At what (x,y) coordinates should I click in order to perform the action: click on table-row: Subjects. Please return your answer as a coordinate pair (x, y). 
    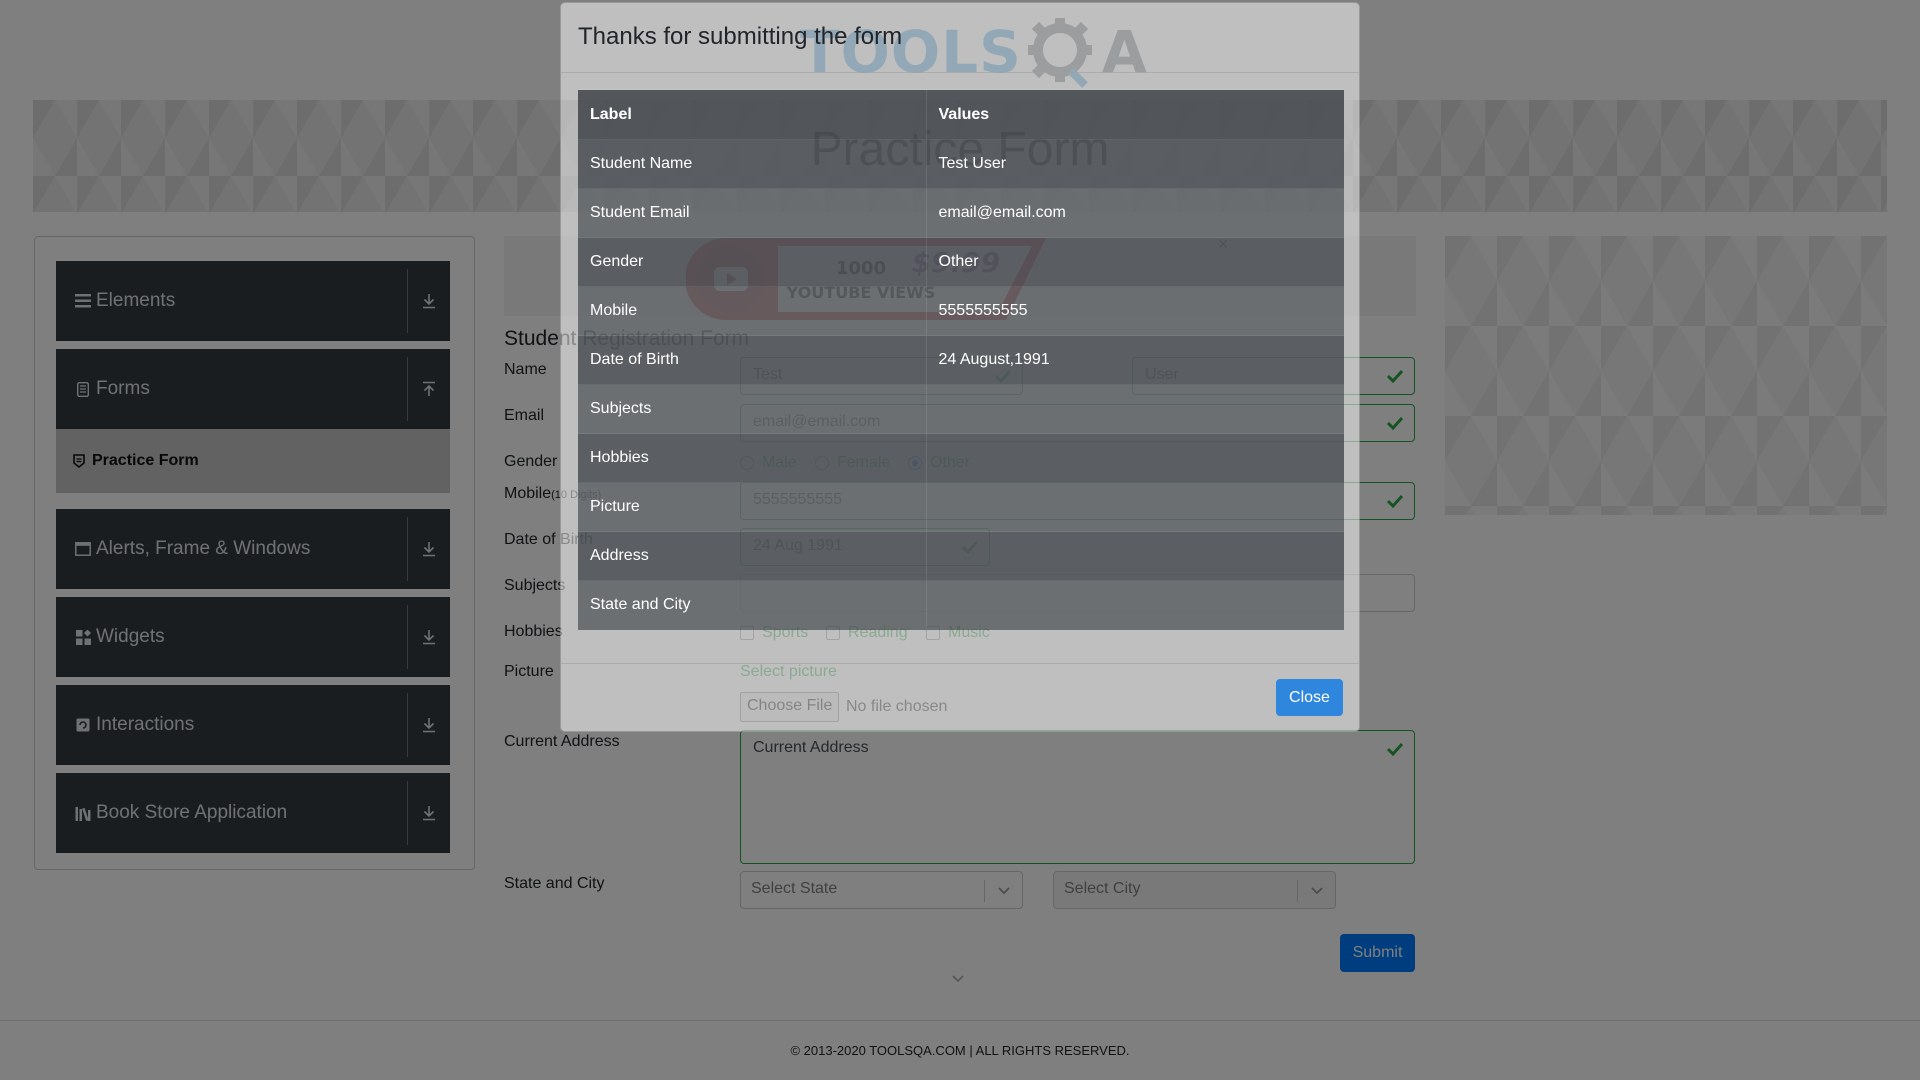
    Looking at the image, I should click on (961, 409).